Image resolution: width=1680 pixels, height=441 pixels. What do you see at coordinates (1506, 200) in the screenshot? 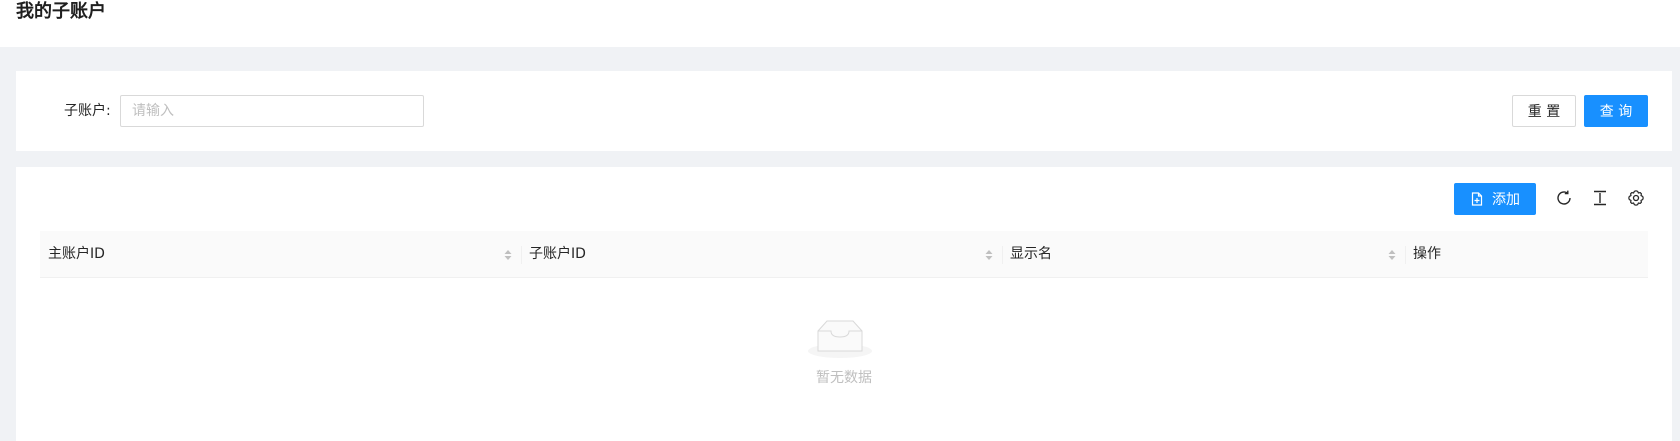
I see `add-button-label: 添加` at bounding box center [1506, 200].